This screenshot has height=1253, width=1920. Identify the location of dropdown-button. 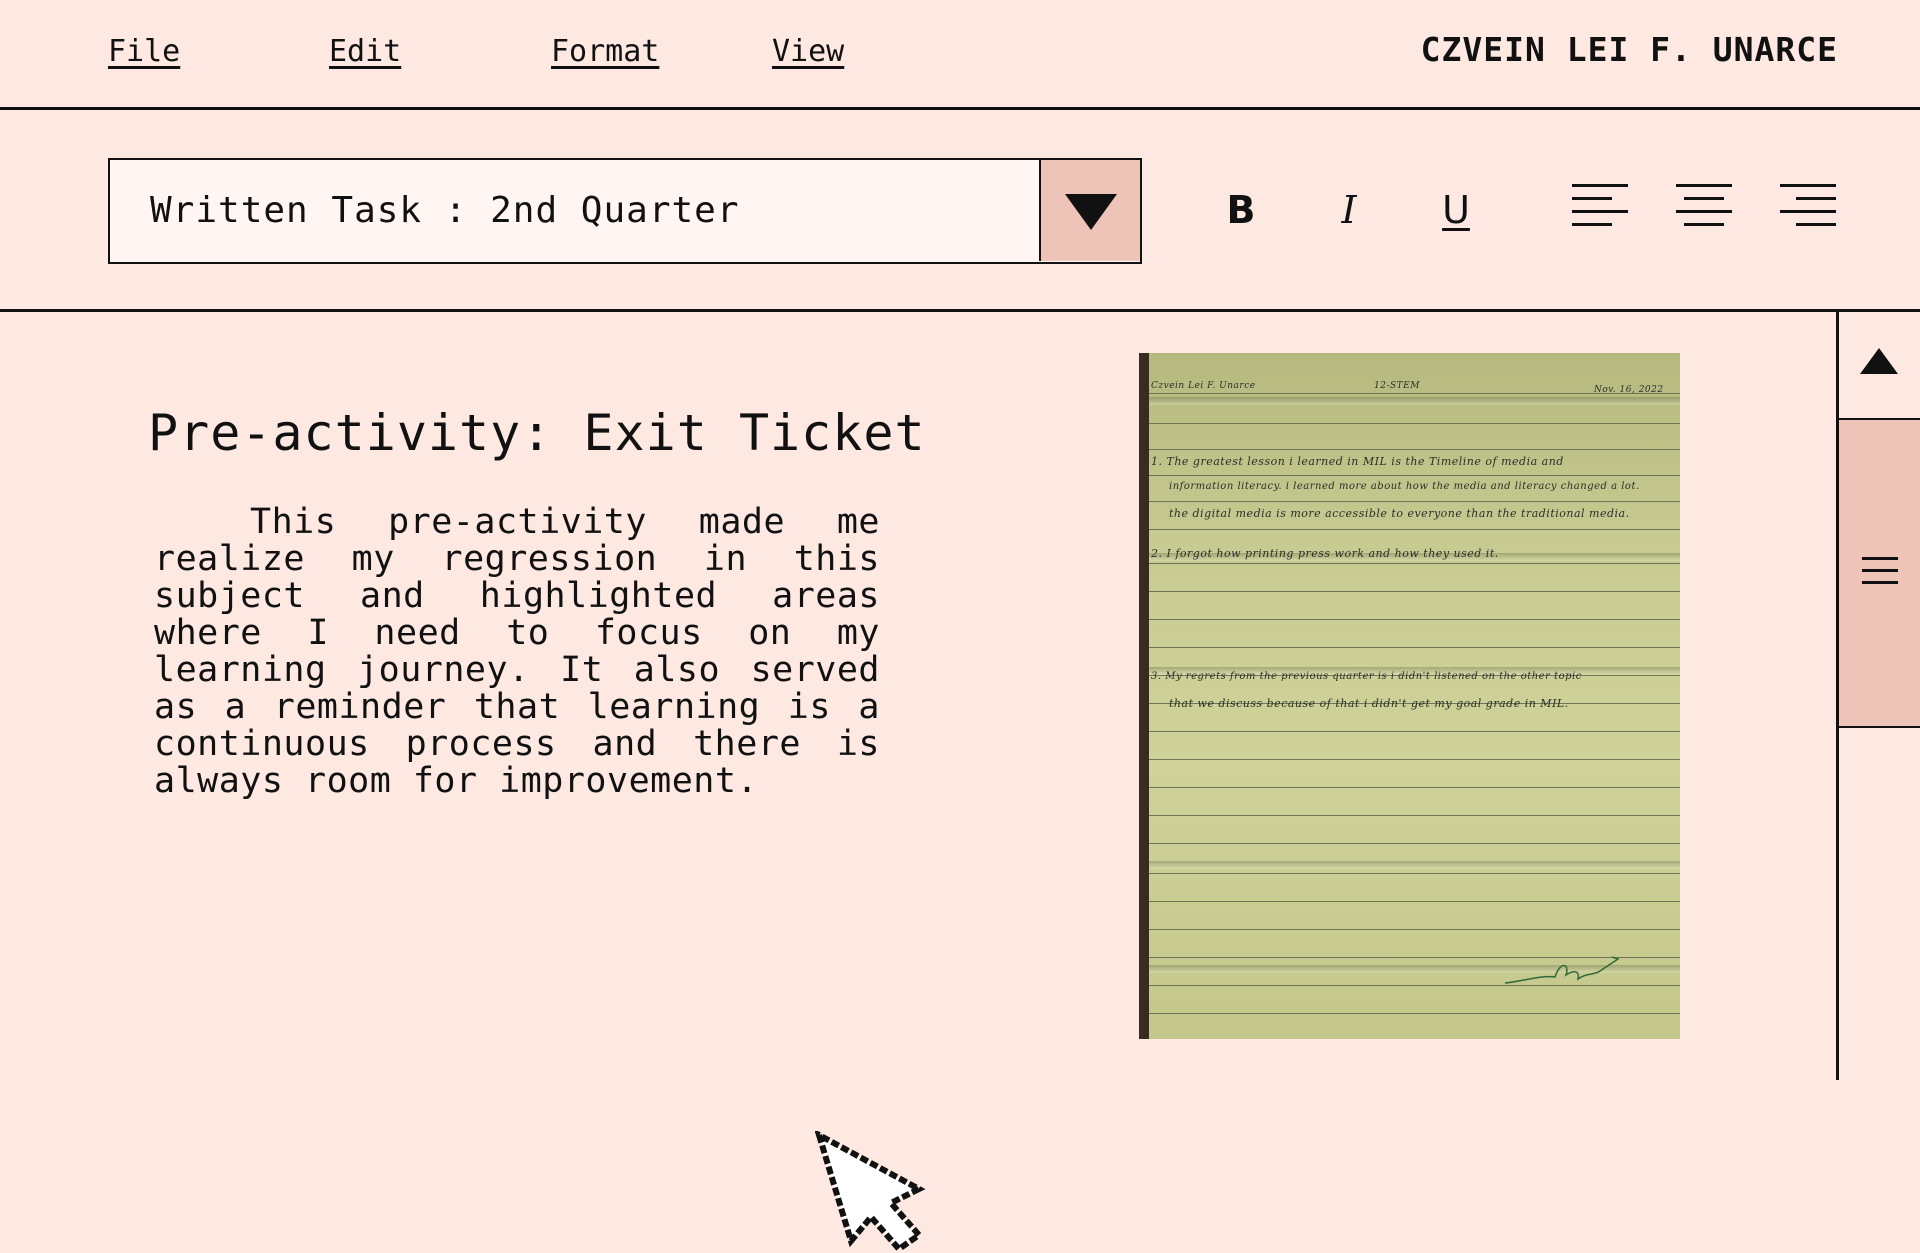
(1089, 210).